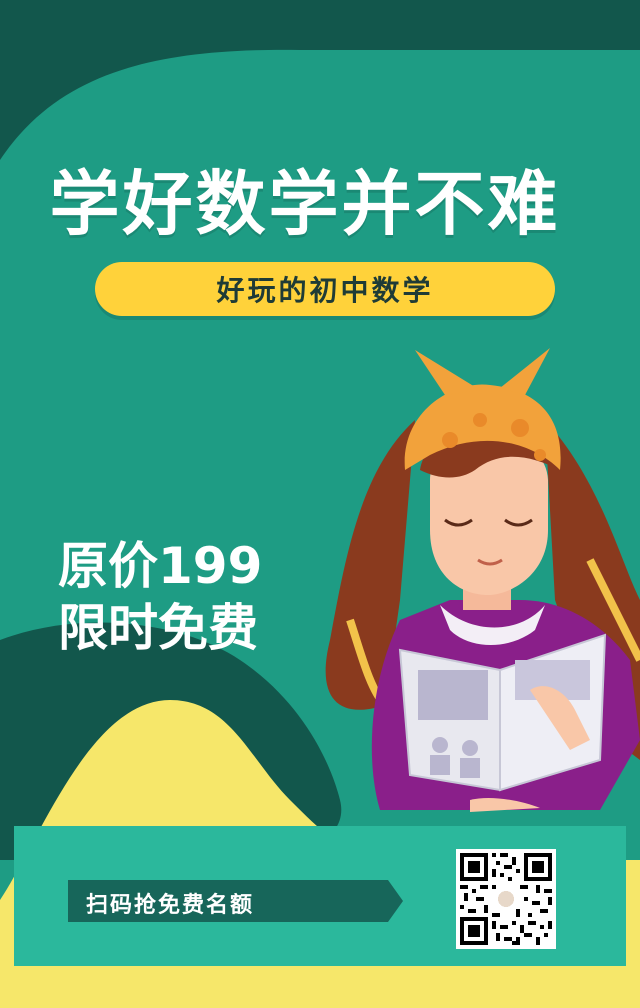 This screenshot has height=1008, width=640. I want to click on cta-text: 扫码抢免费名额, so click(170, 905).